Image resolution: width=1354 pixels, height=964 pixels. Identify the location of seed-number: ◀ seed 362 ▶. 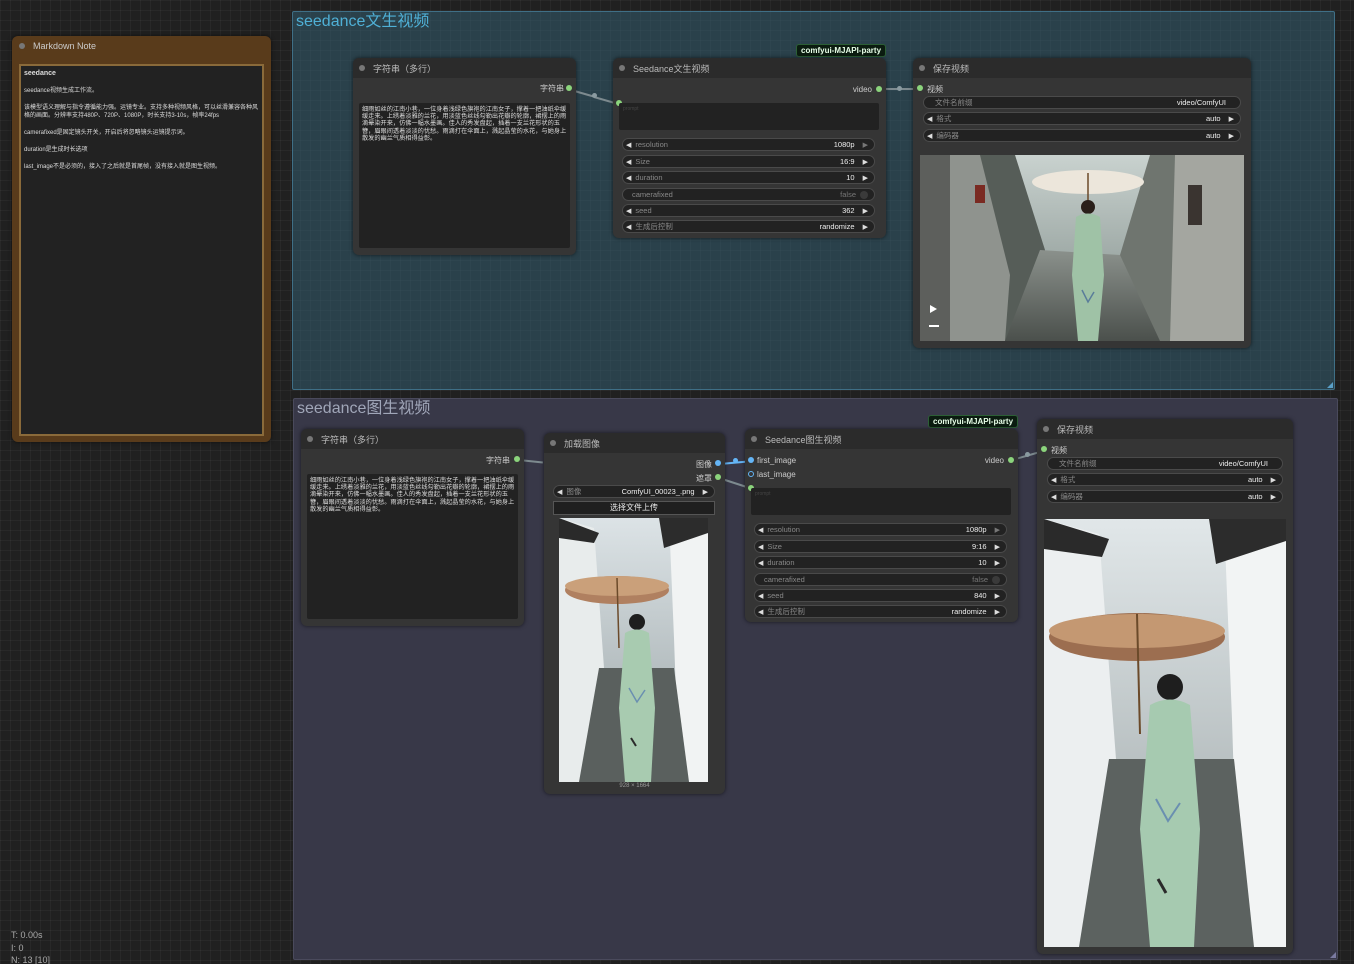
(748, 210).